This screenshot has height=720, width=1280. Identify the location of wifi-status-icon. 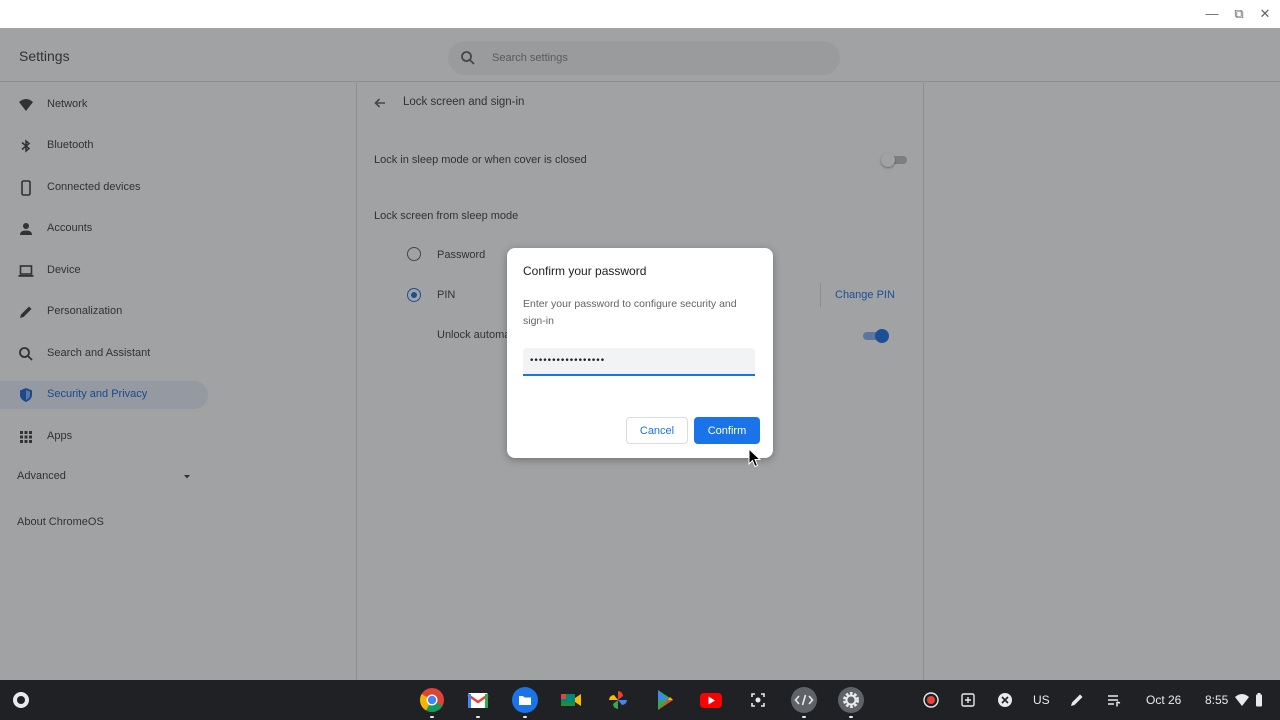
(1242, 700).